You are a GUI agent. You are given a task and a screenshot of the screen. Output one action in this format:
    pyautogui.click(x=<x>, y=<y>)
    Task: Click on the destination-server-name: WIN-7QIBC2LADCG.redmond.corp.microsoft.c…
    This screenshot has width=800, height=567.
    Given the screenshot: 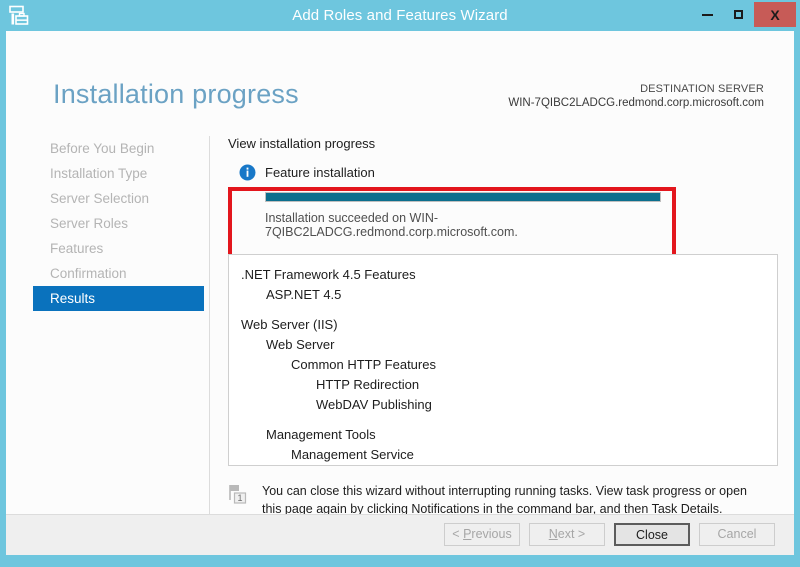 What is the action you would take?
    pyautogui.click(x=636, y=103)
    